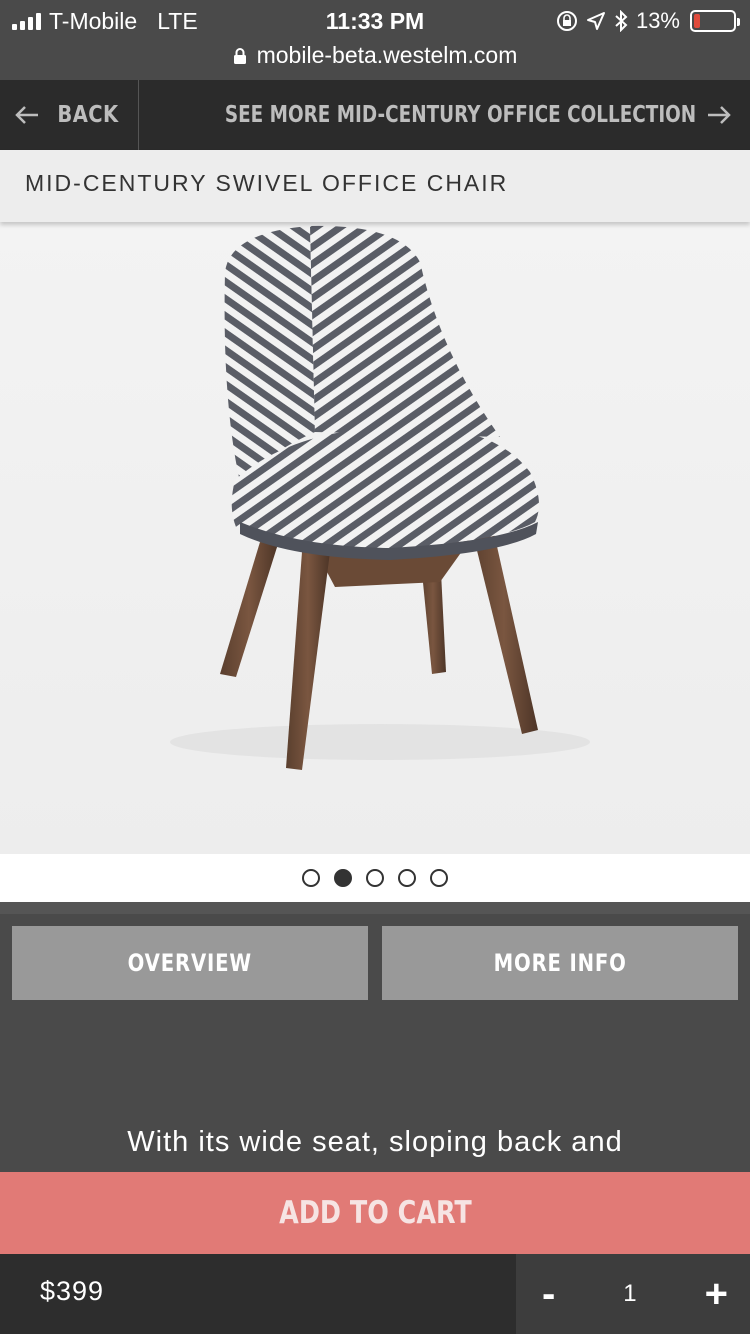  I want to click on tab-more-info: MORE INFO, so click(560, 963).